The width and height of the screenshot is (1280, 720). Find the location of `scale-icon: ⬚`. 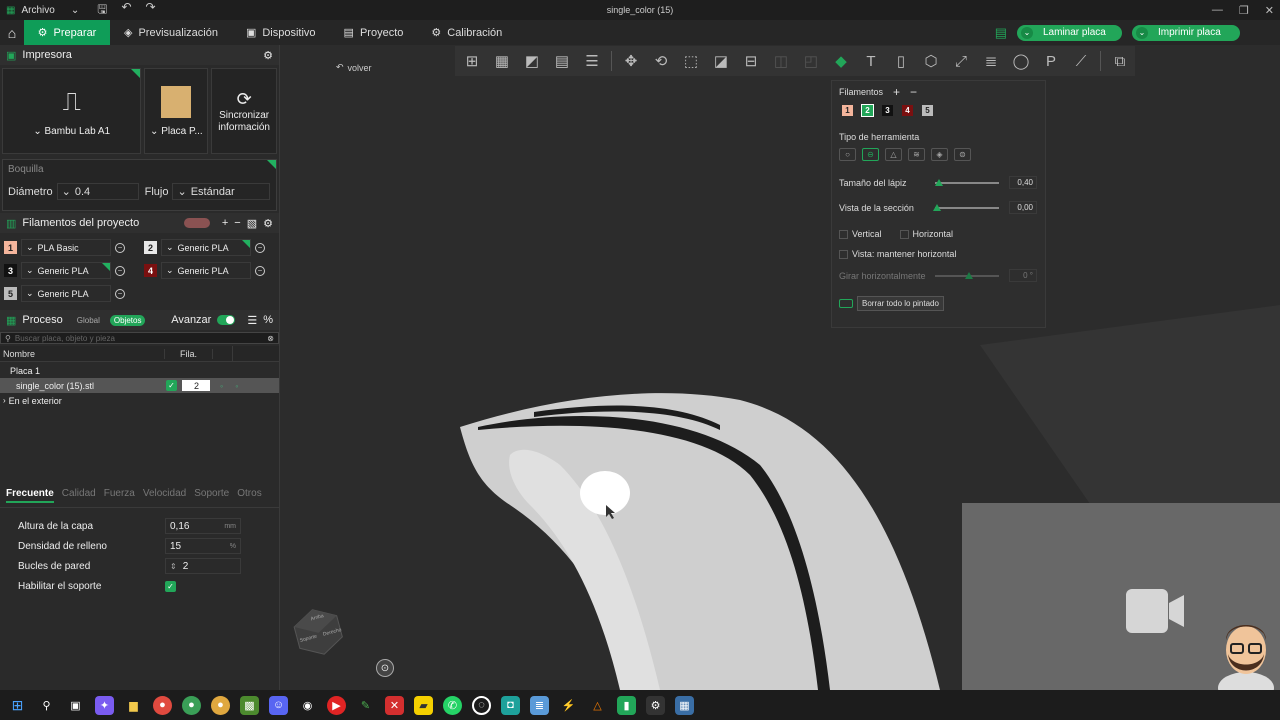

scale-icon: ⬚ is located at coordinates (691, 61).